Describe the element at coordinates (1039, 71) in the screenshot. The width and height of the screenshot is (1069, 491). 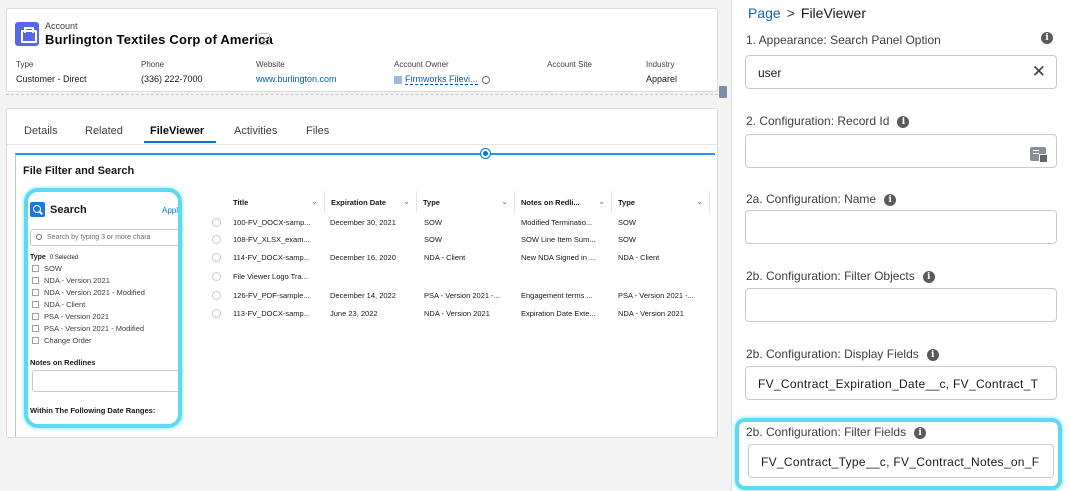
I see `clear-icon: ✕` at that location.